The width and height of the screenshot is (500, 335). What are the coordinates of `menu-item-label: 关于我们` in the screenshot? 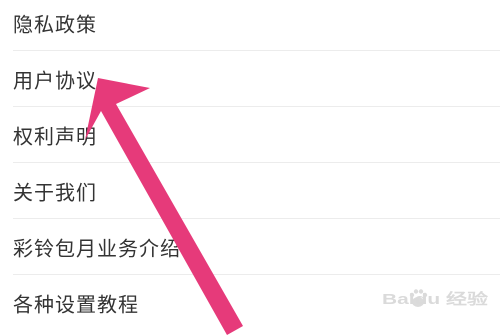 It's located at (55, 192).